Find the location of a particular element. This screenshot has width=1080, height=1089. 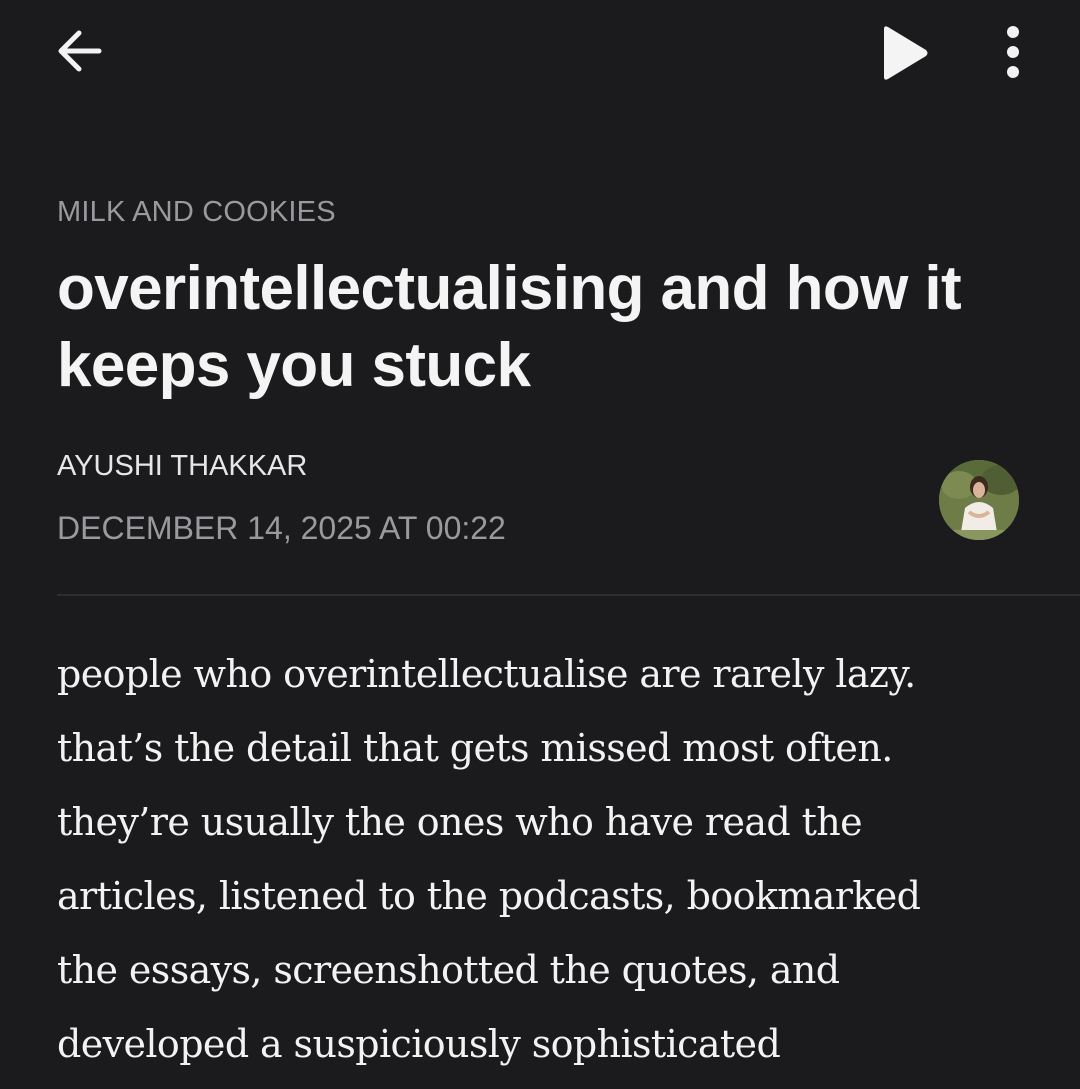

play-audio-button is located at coordinates (903, 53).